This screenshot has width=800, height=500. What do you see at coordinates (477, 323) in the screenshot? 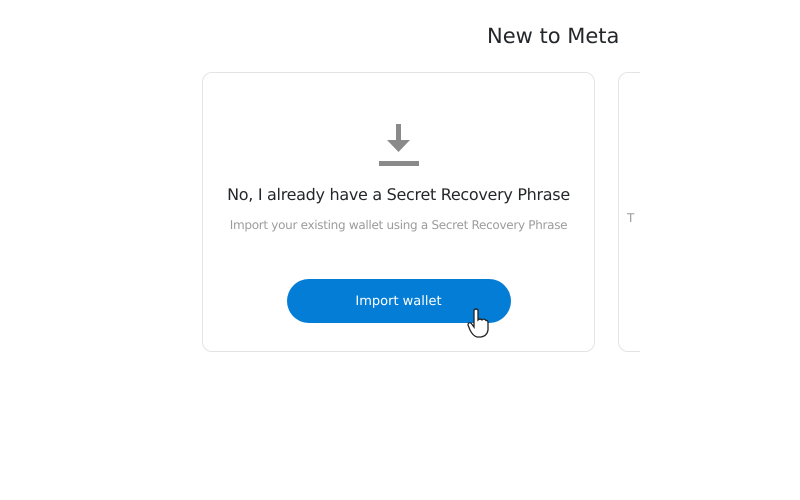
I see `hand-cursor-icon` at bounding box center [477, 323].